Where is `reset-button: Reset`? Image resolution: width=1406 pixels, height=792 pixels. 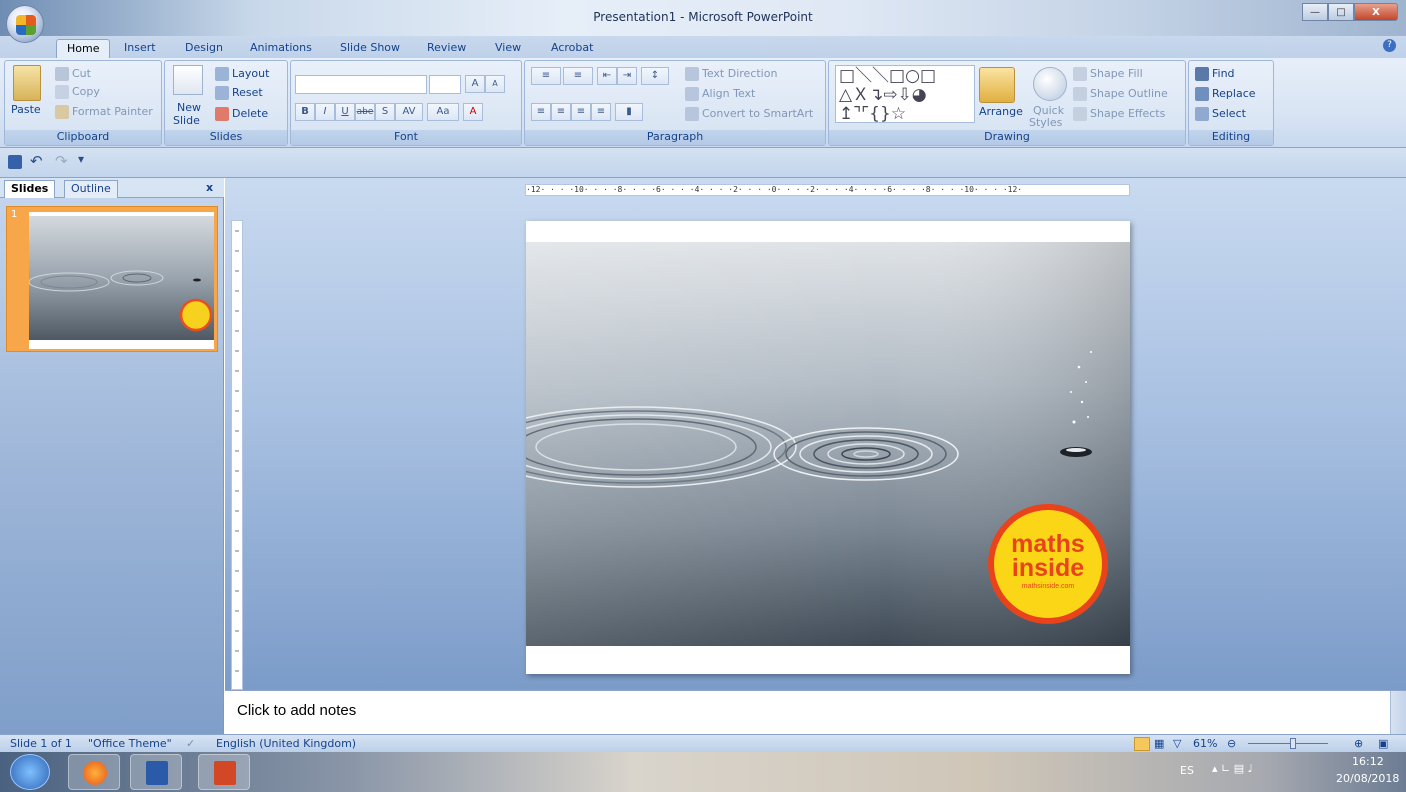
reset-button: Reset is located at coordinates (239, 93).